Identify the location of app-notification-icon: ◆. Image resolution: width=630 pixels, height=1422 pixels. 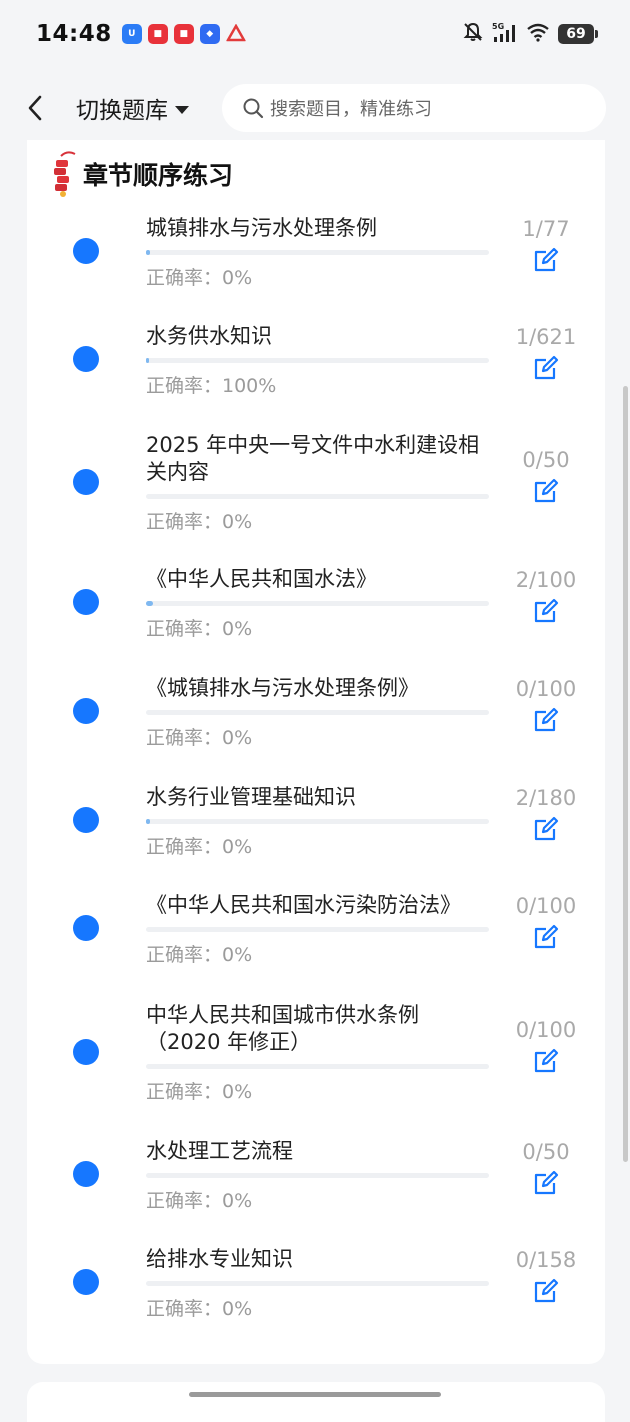
(209, 34).